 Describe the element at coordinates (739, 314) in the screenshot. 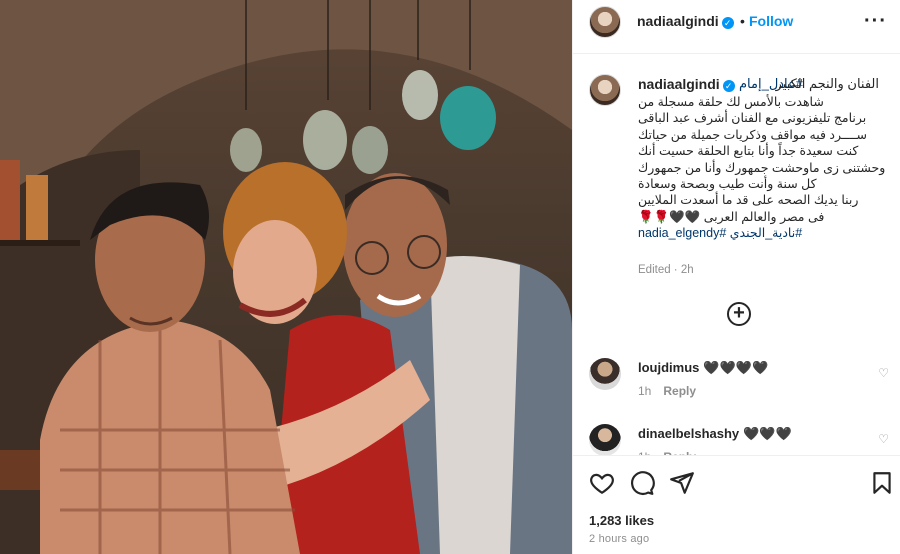

I see `load-more-comments-button: +` at that location.